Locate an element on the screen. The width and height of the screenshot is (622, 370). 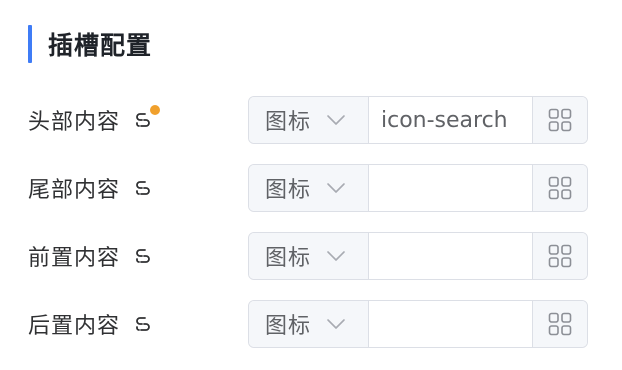
slot-row-label: 尾部内容 is located at coordinates (74, 190).